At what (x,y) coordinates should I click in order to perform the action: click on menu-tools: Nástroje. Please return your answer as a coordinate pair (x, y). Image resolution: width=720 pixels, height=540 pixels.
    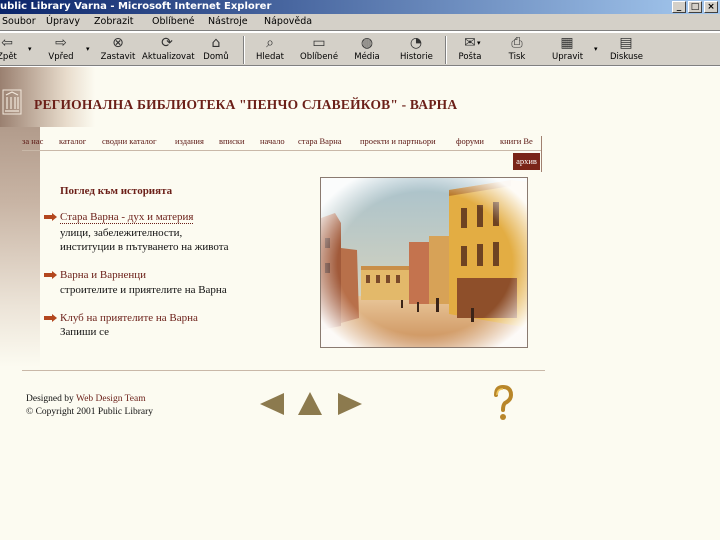
    Looking at the image, I should click on (228, 21).